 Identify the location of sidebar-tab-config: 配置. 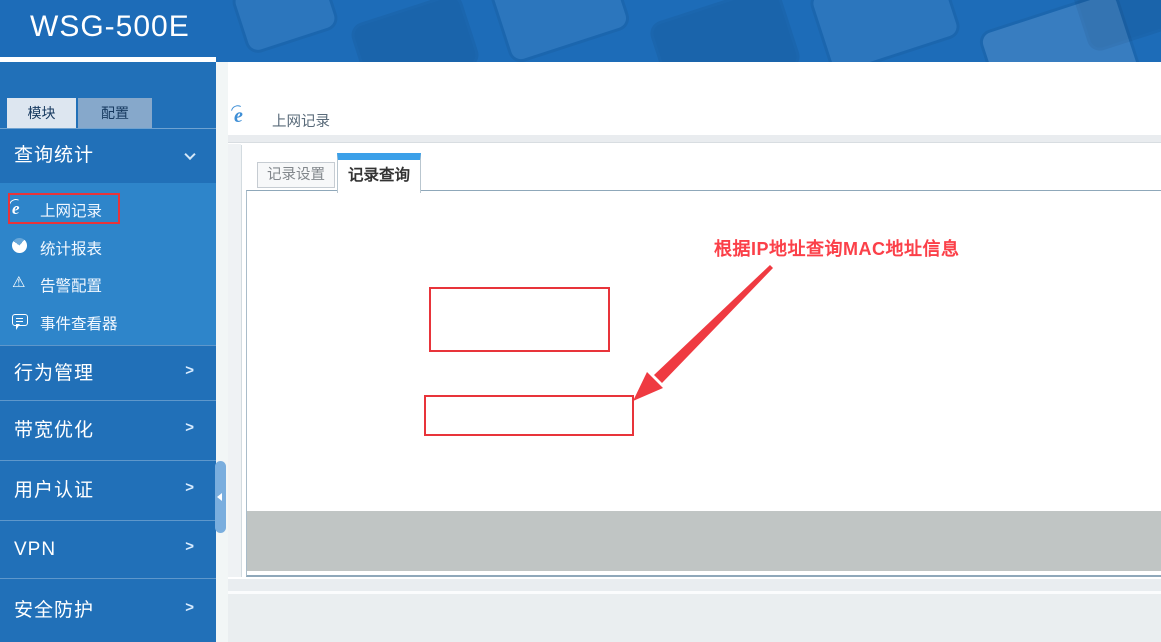
(115, 113).